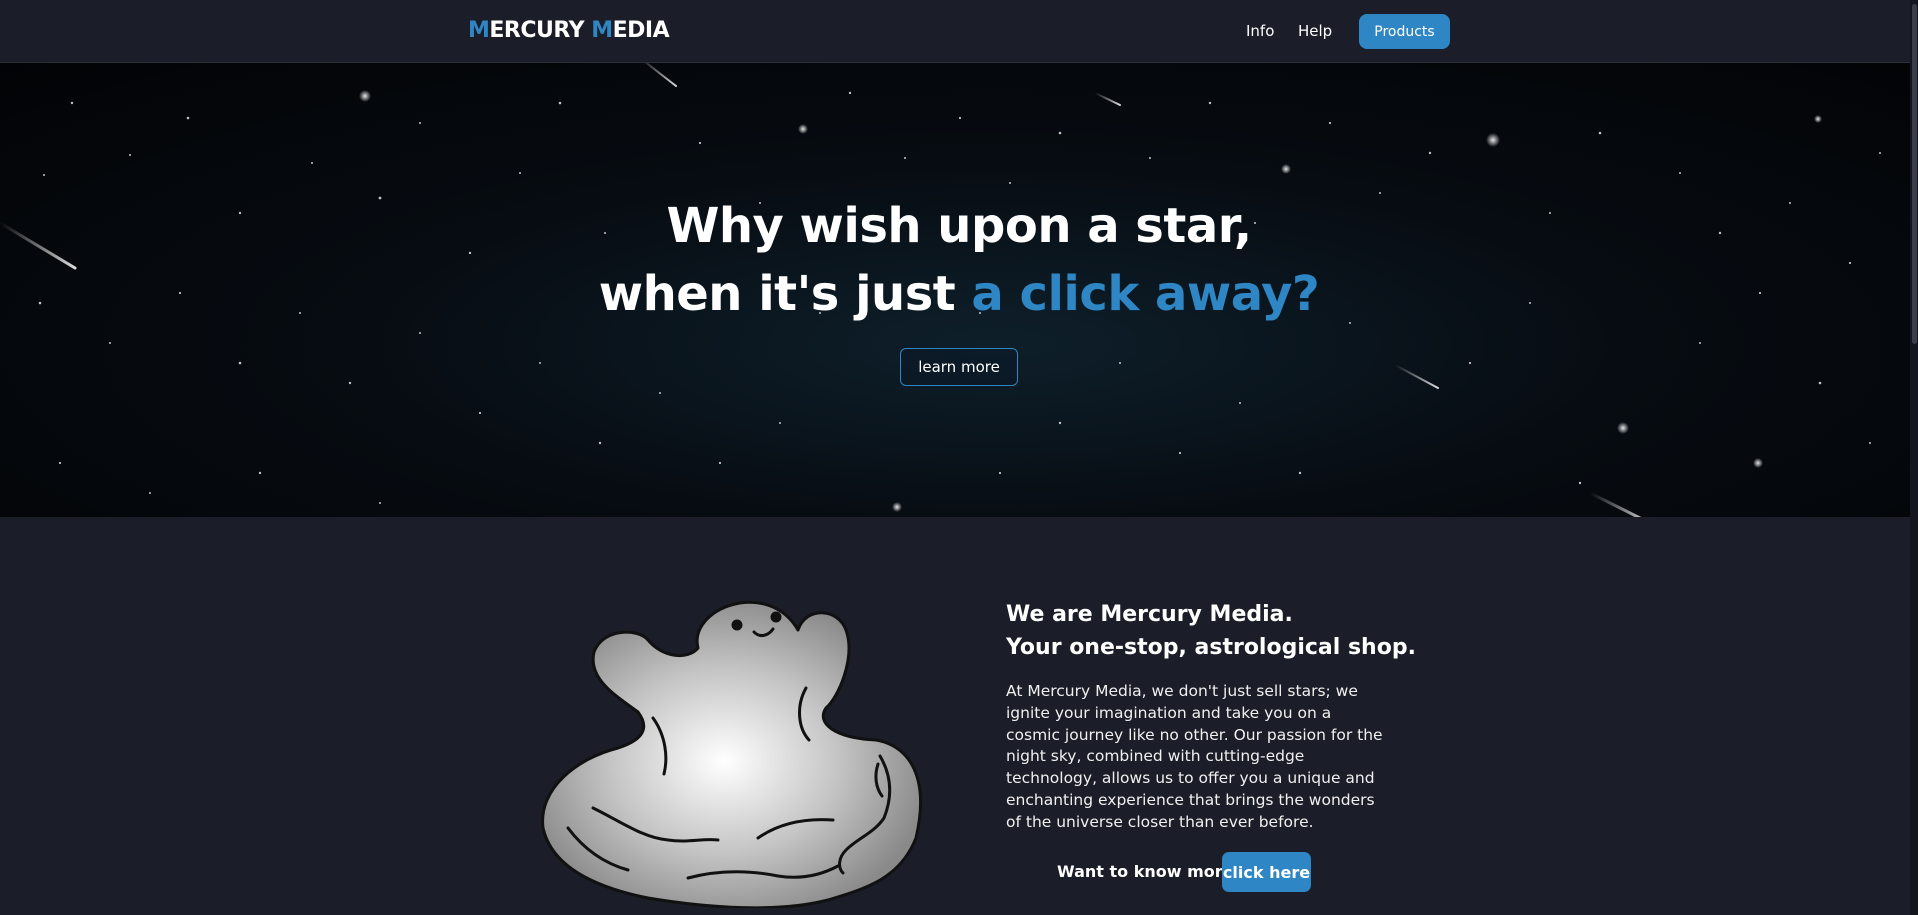  I want to click on scrollbar-thumb, so click(1914, 174).